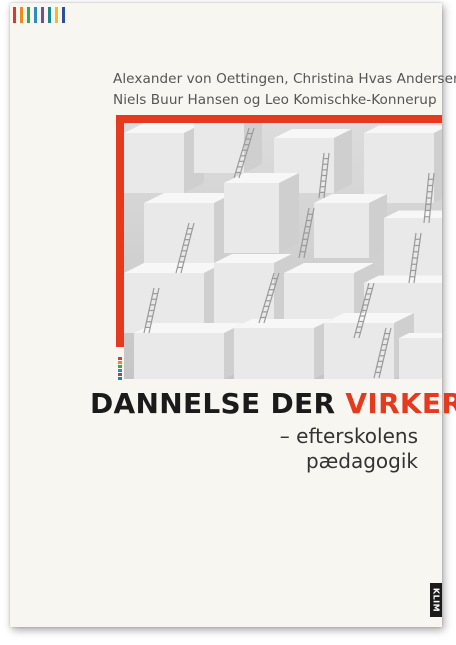  I want to click on book-subtitle: – efterskolens pædagogik, so click(349, 449).